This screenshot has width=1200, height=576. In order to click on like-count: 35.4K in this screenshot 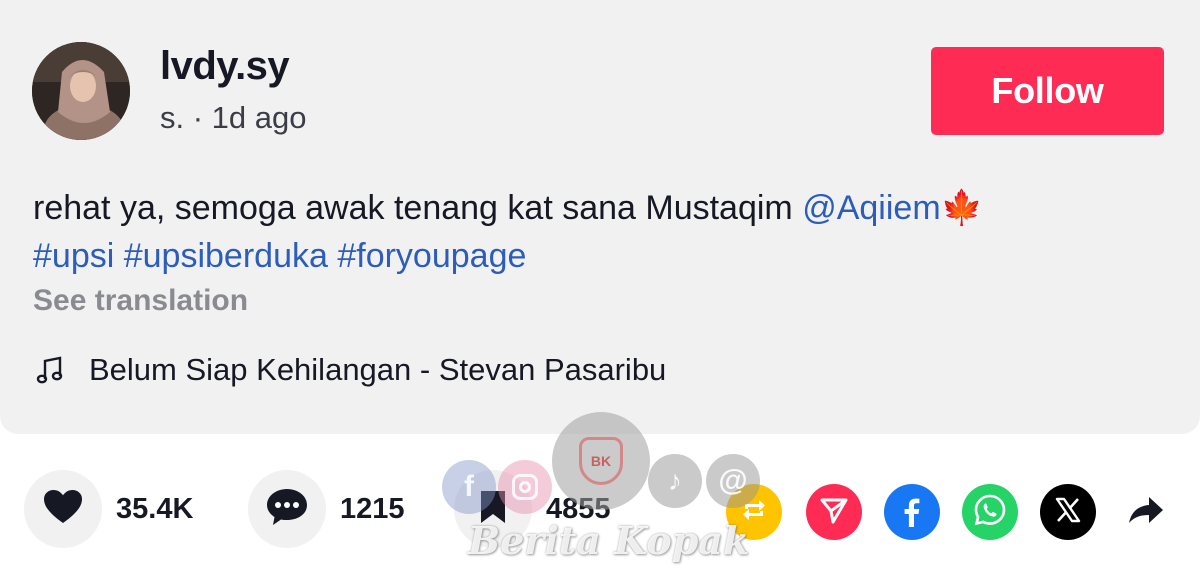, I will do `click(155, 508)`.